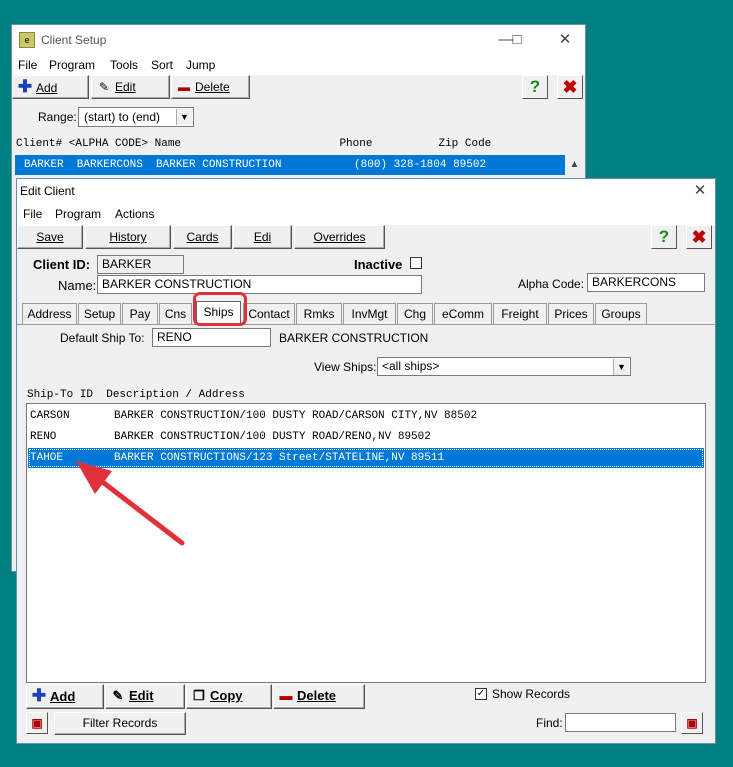 The height and width of the screenshot is (767, 733). Describe the element at coordinates (319, 313) in the screenshot. I see `tab-rmks: Rmks` at that location.